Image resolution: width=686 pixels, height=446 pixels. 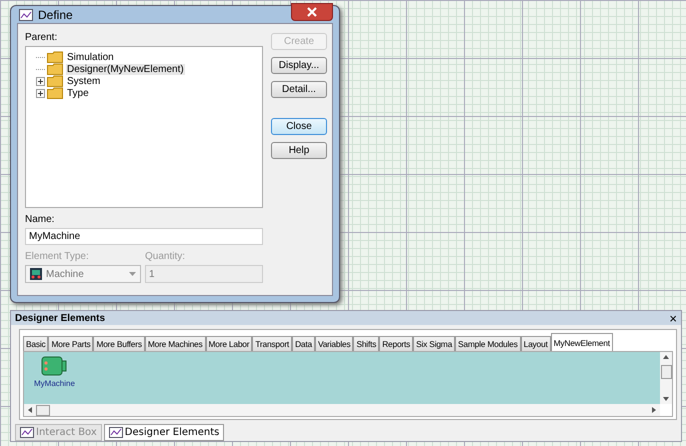 I want to click on tab: Sample Modules, so click(x=488, y=343).